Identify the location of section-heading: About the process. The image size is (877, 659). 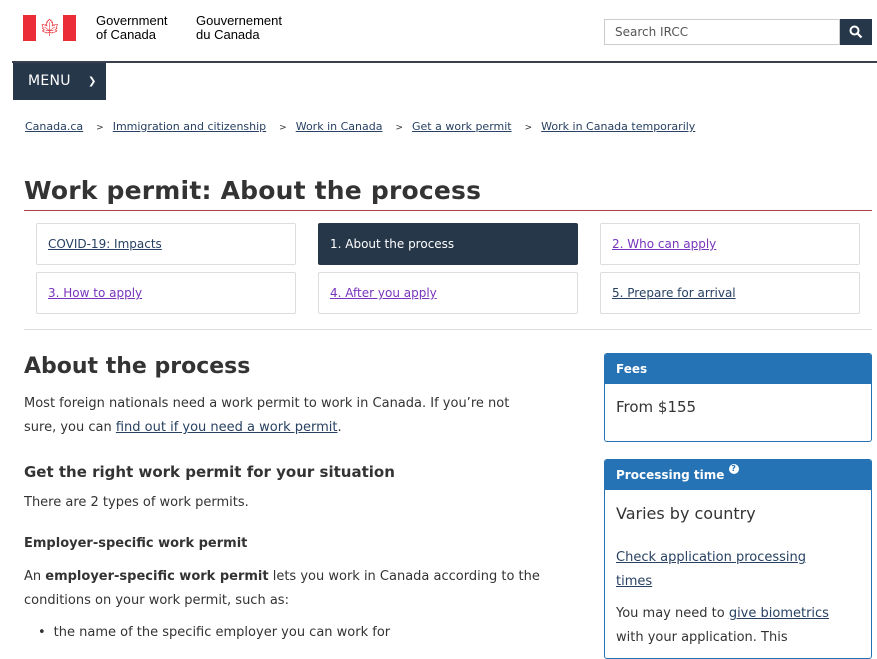
(137, 366).